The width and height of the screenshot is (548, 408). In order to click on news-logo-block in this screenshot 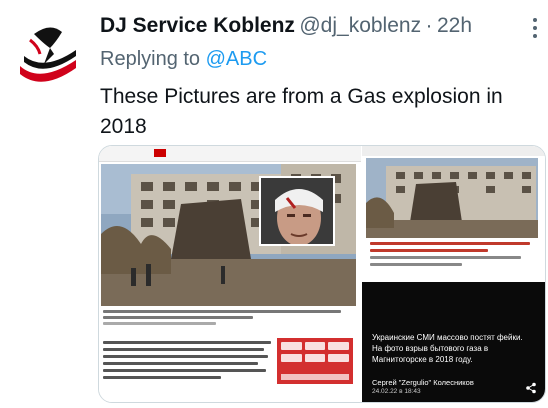, I will do `click(160, 153)`.